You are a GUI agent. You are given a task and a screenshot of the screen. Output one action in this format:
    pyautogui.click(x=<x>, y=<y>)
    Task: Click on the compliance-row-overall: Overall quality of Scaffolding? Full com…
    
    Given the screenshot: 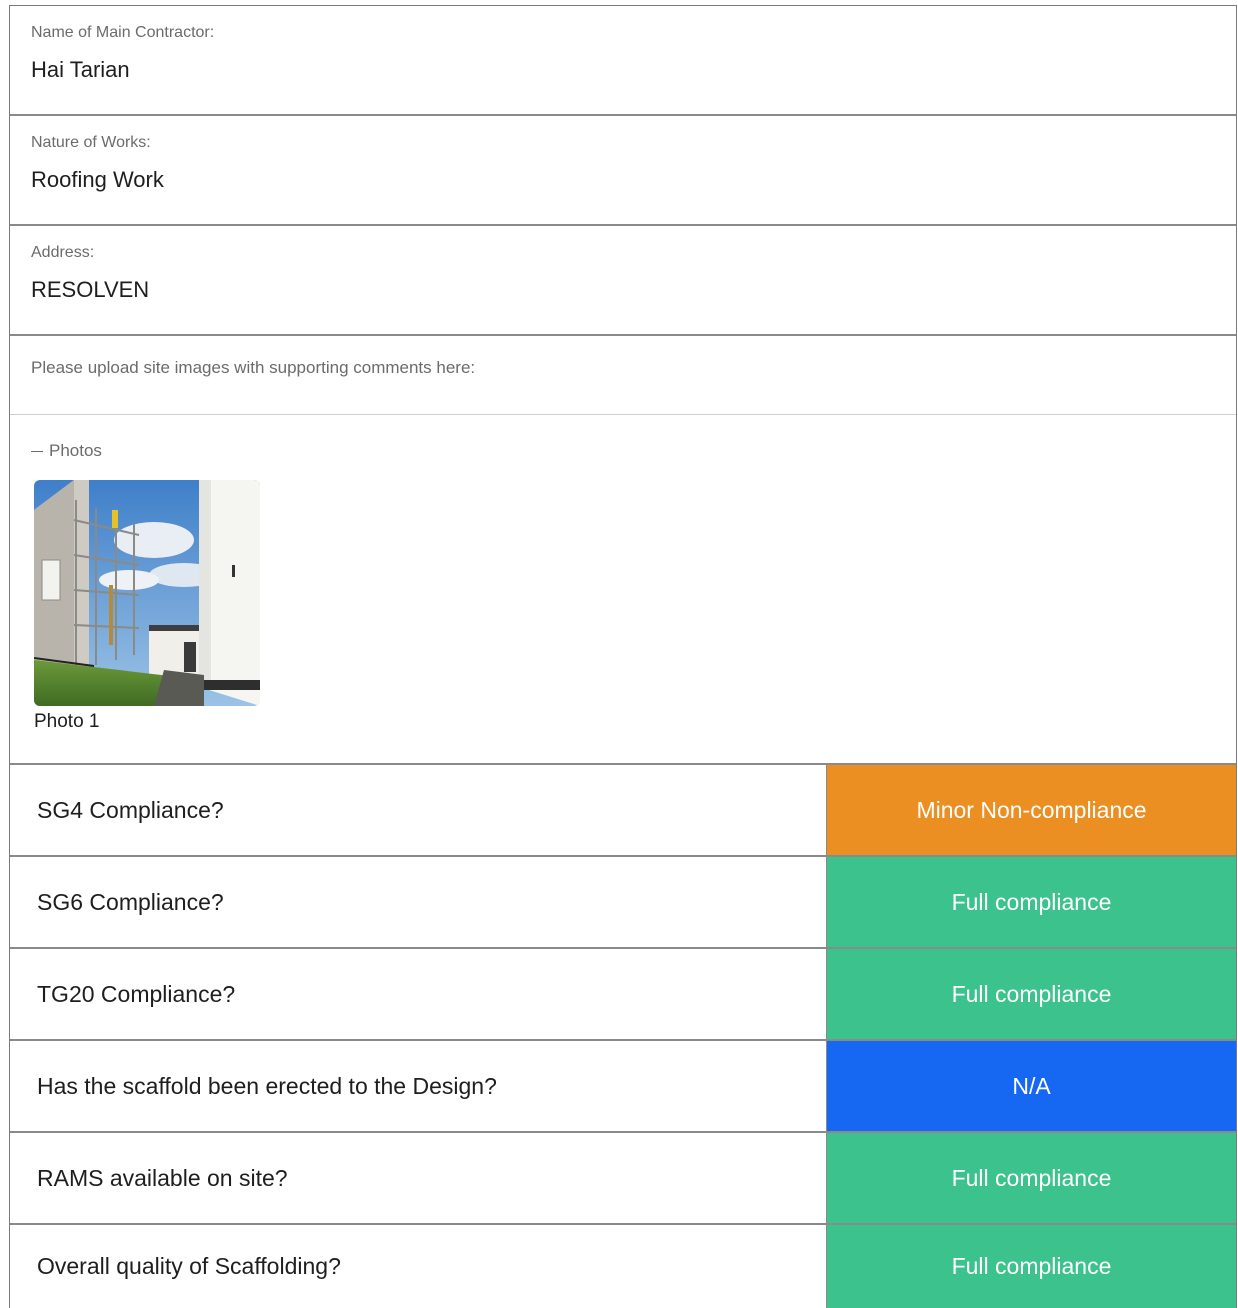 What is the action you would take?
    pyautogui.click(x=623, y=1266)
    